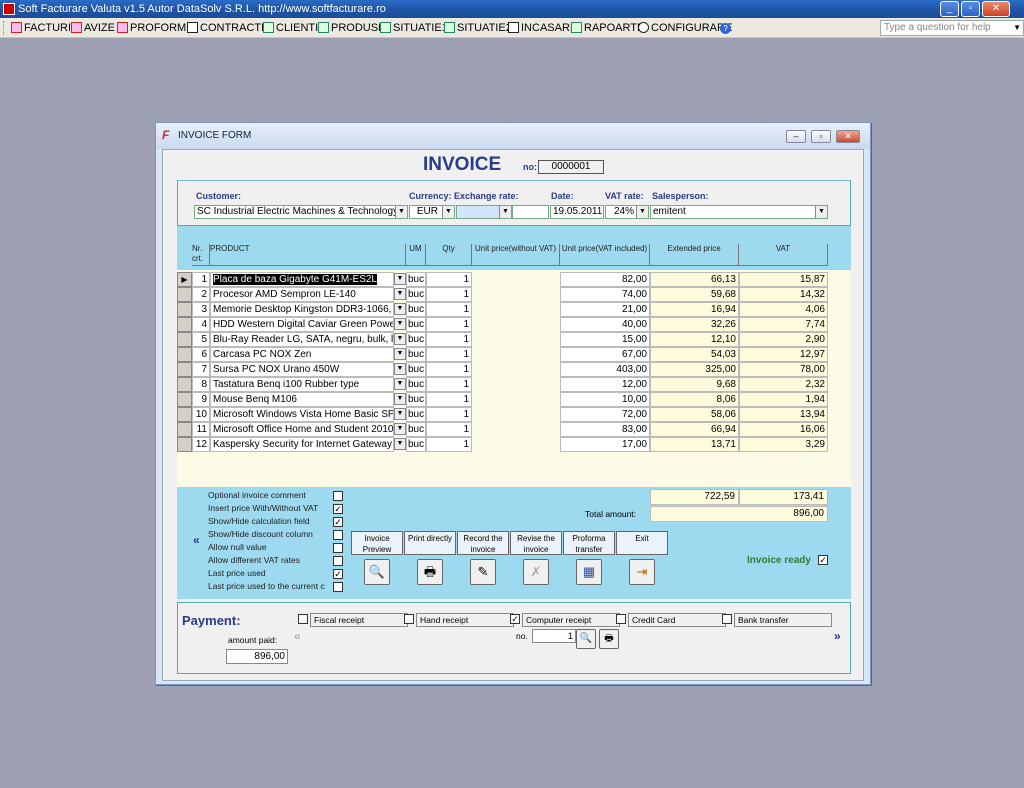  Describe the element at coordinates (40, 28) in the screenshot. I see `menu-facturi: FACTURI` at that location.